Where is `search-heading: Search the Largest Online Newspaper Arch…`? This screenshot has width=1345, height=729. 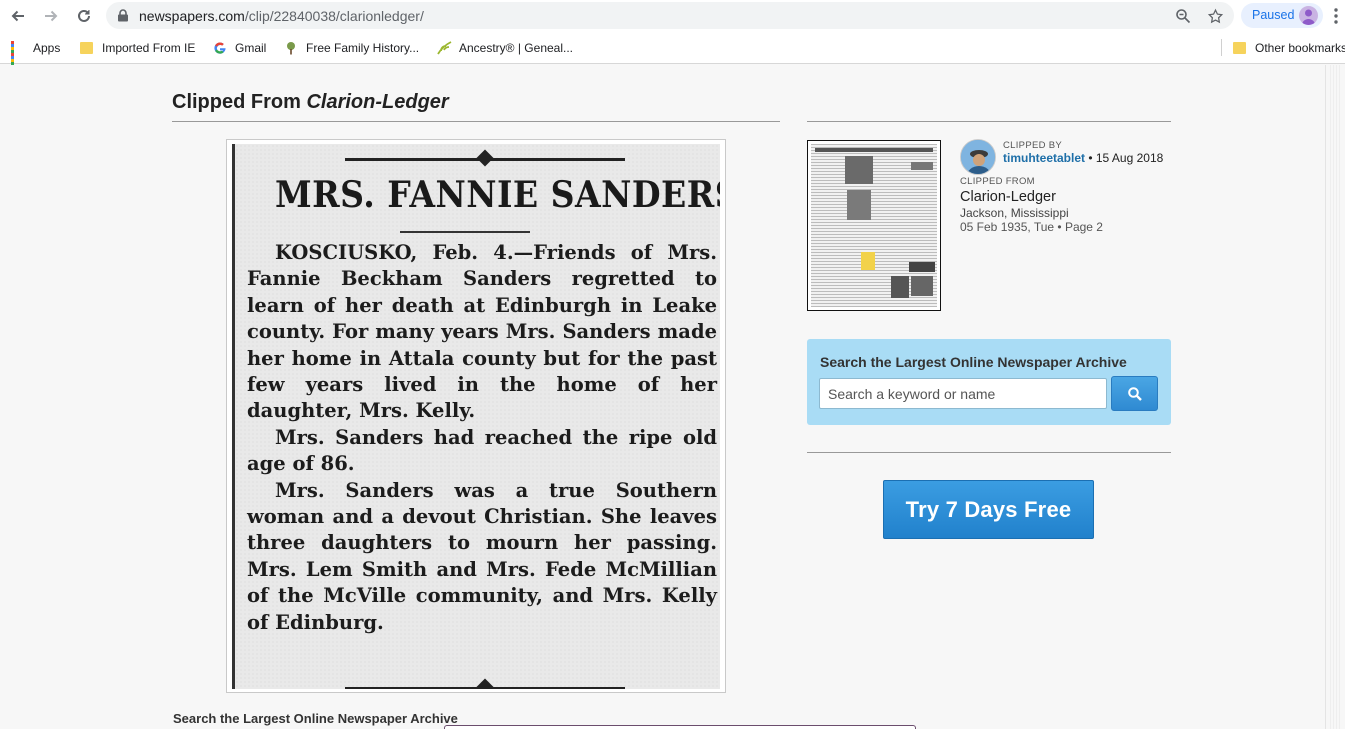
search-heading: Search the Largest Online Newspaper Arch… is located at coordinates (973, 362).